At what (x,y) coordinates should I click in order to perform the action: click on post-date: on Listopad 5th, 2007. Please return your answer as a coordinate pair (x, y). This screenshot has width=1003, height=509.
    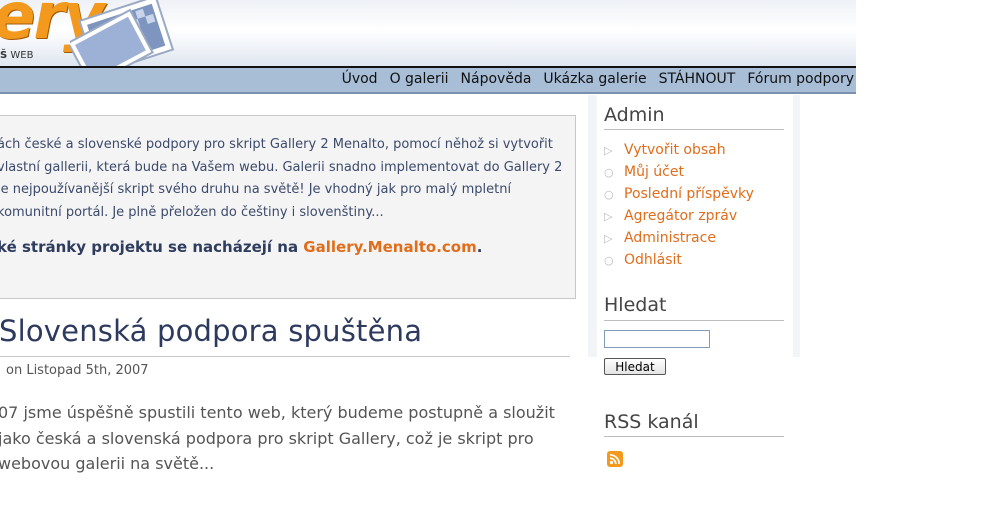
    Looking at the image, I should click on (77, 370).